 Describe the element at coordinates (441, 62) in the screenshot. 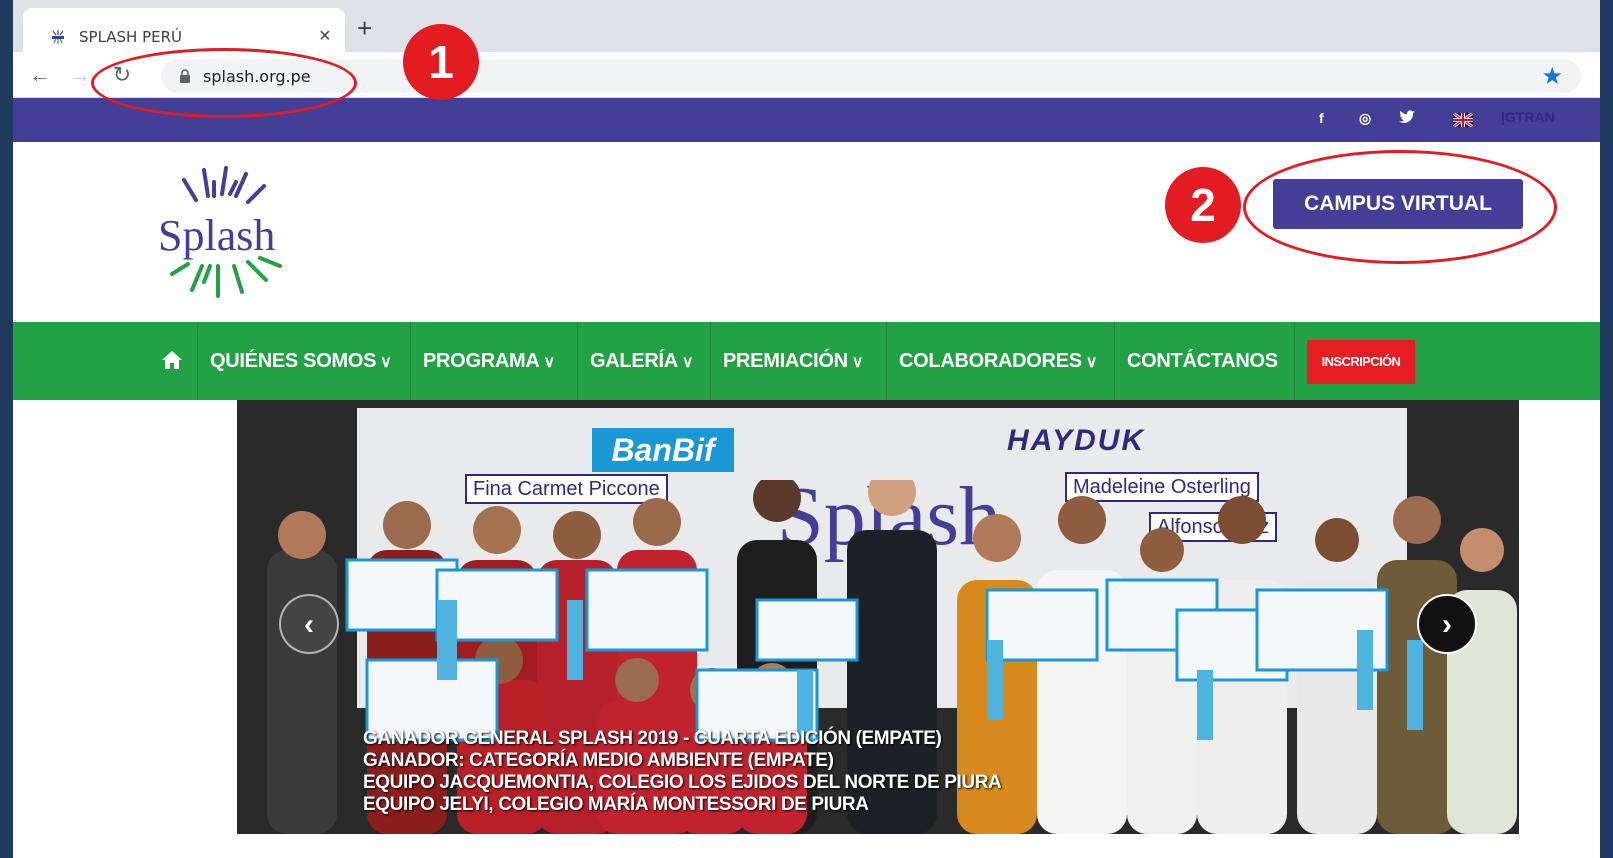

I see `annotation-badge-1: 1` at that location.